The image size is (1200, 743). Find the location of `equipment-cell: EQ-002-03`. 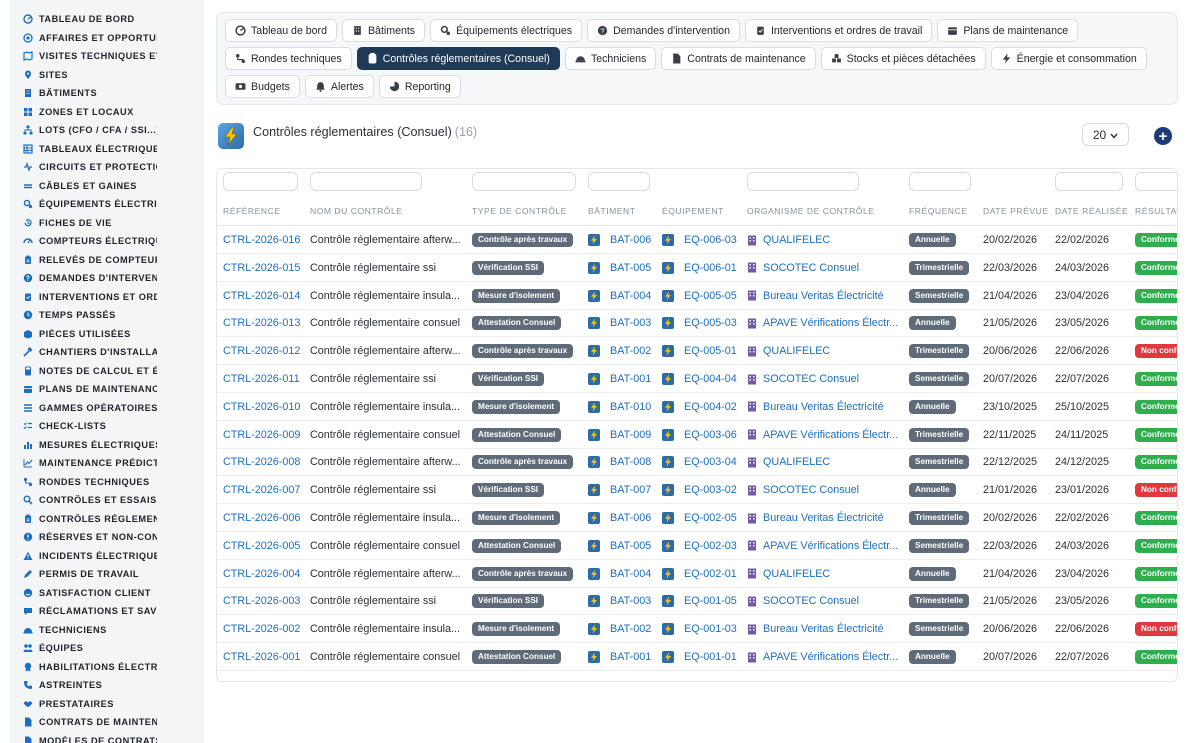

equipment-cell: EQ-002-03 is located at coordinates (699, 546).